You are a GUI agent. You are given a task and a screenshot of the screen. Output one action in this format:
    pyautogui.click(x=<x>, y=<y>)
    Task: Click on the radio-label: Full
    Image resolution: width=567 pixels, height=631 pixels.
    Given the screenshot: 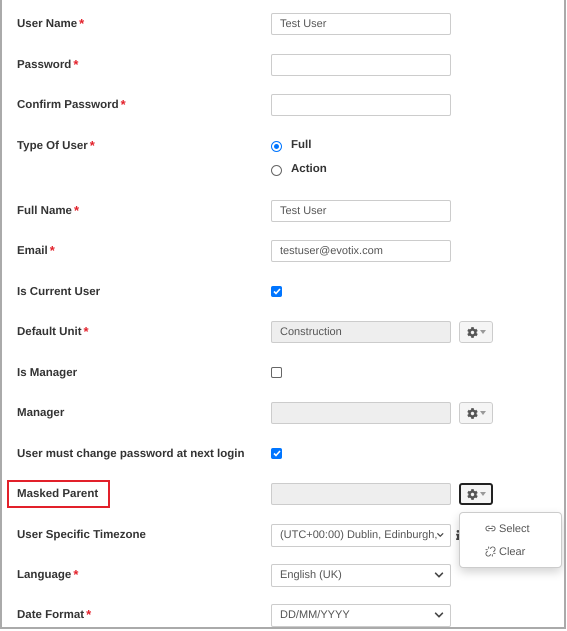 What is the action you would take?
    pyautogui.click(x=301, y=144)
    